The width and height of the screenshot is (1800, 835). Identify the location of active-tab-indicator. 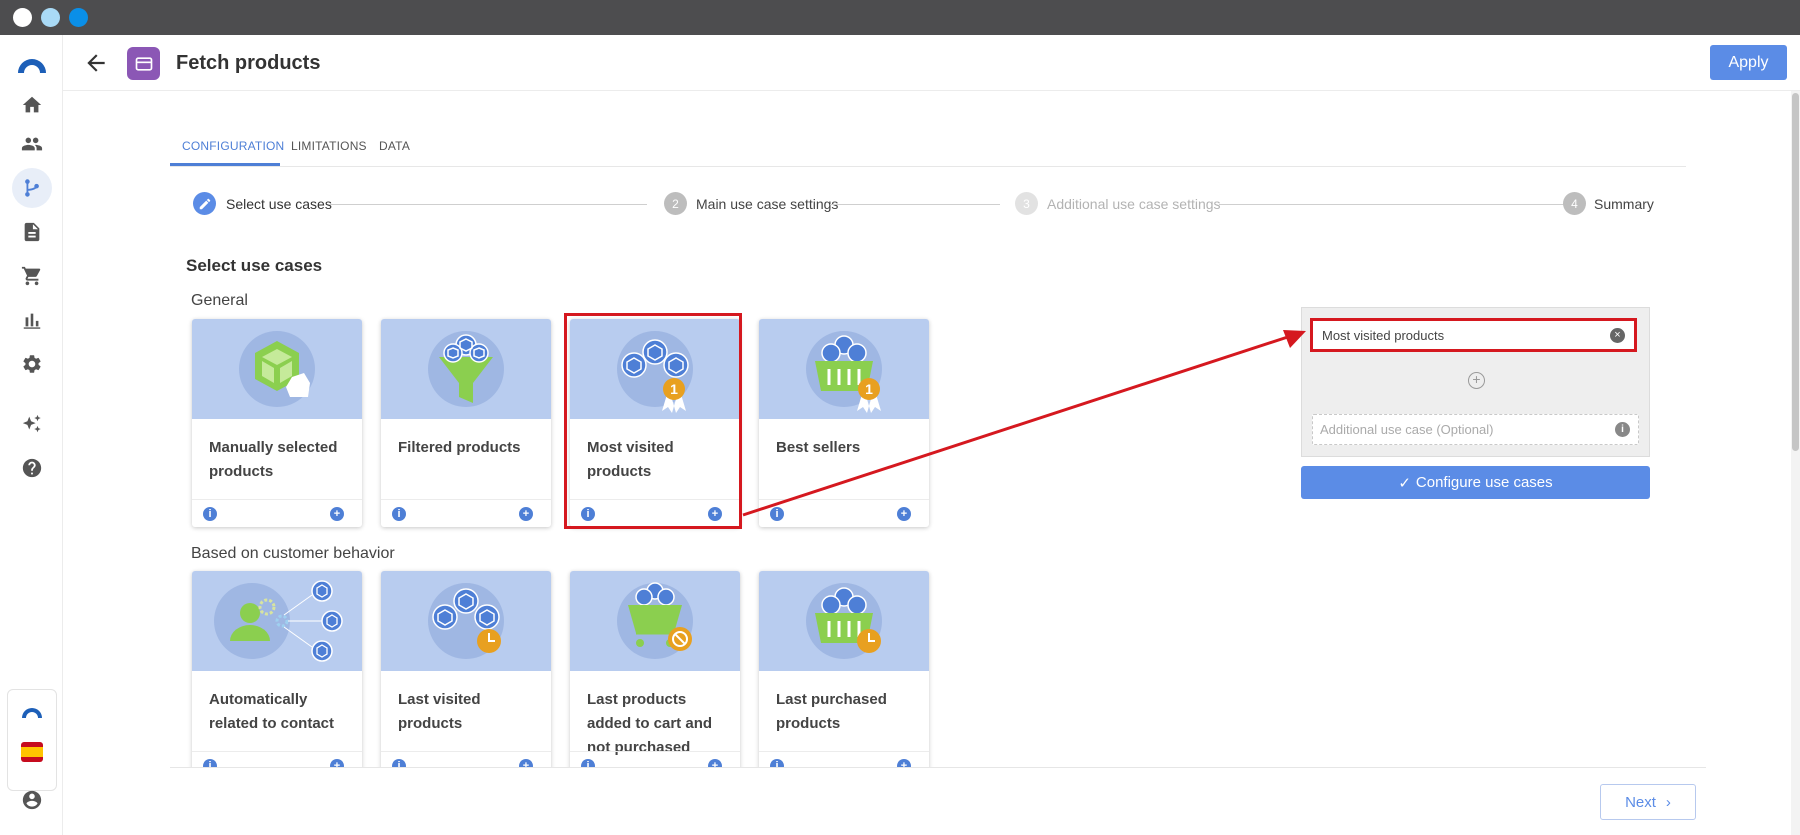
(225, 164).